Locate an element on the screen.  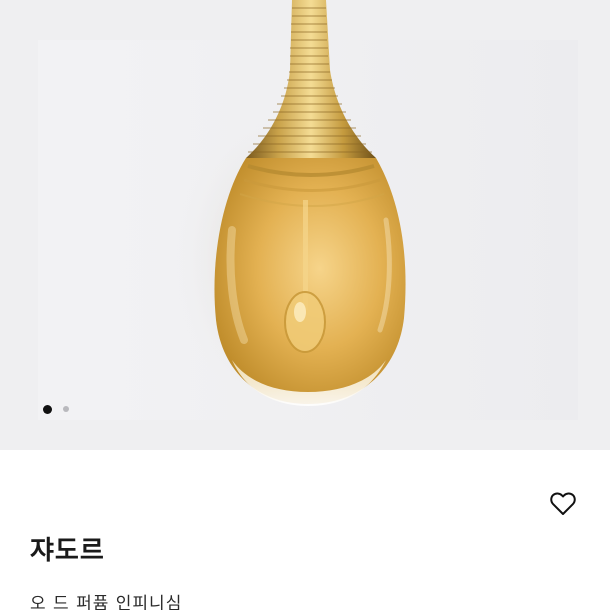
gallery-pagination is located at coordinates (56, 409).